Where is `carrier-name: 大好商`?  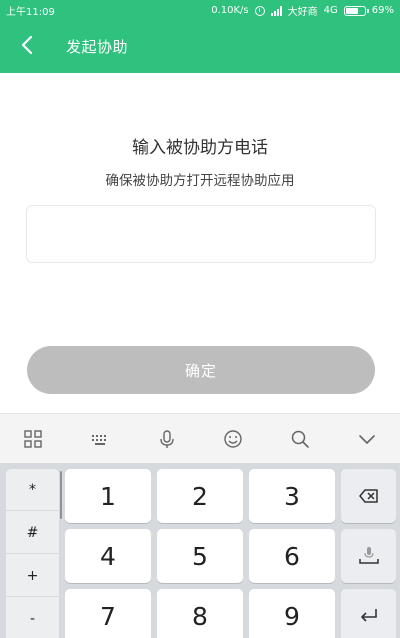
carrier-name: 大好商 is located at coordinates (302, 12).